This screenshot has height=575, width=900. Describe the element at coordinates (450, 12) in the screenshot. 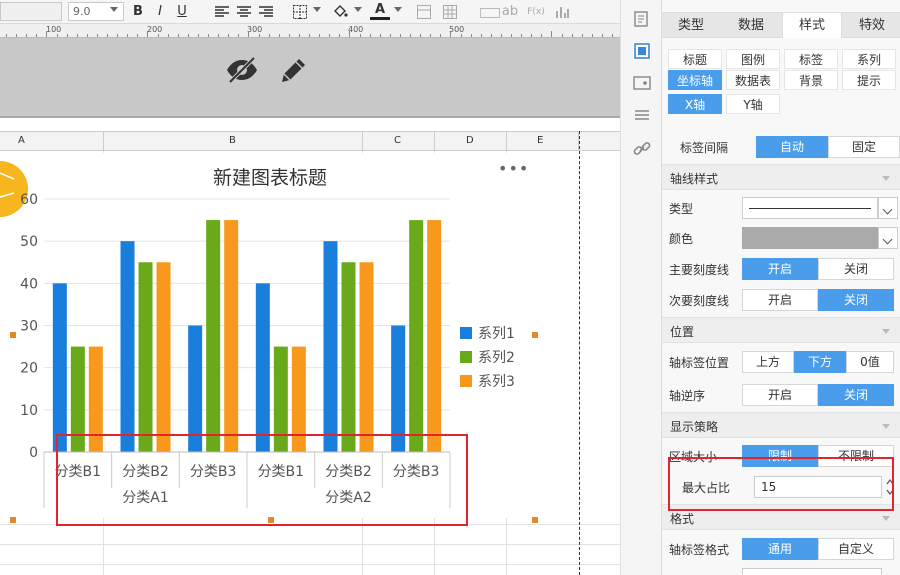

I see `table-button` at that location.